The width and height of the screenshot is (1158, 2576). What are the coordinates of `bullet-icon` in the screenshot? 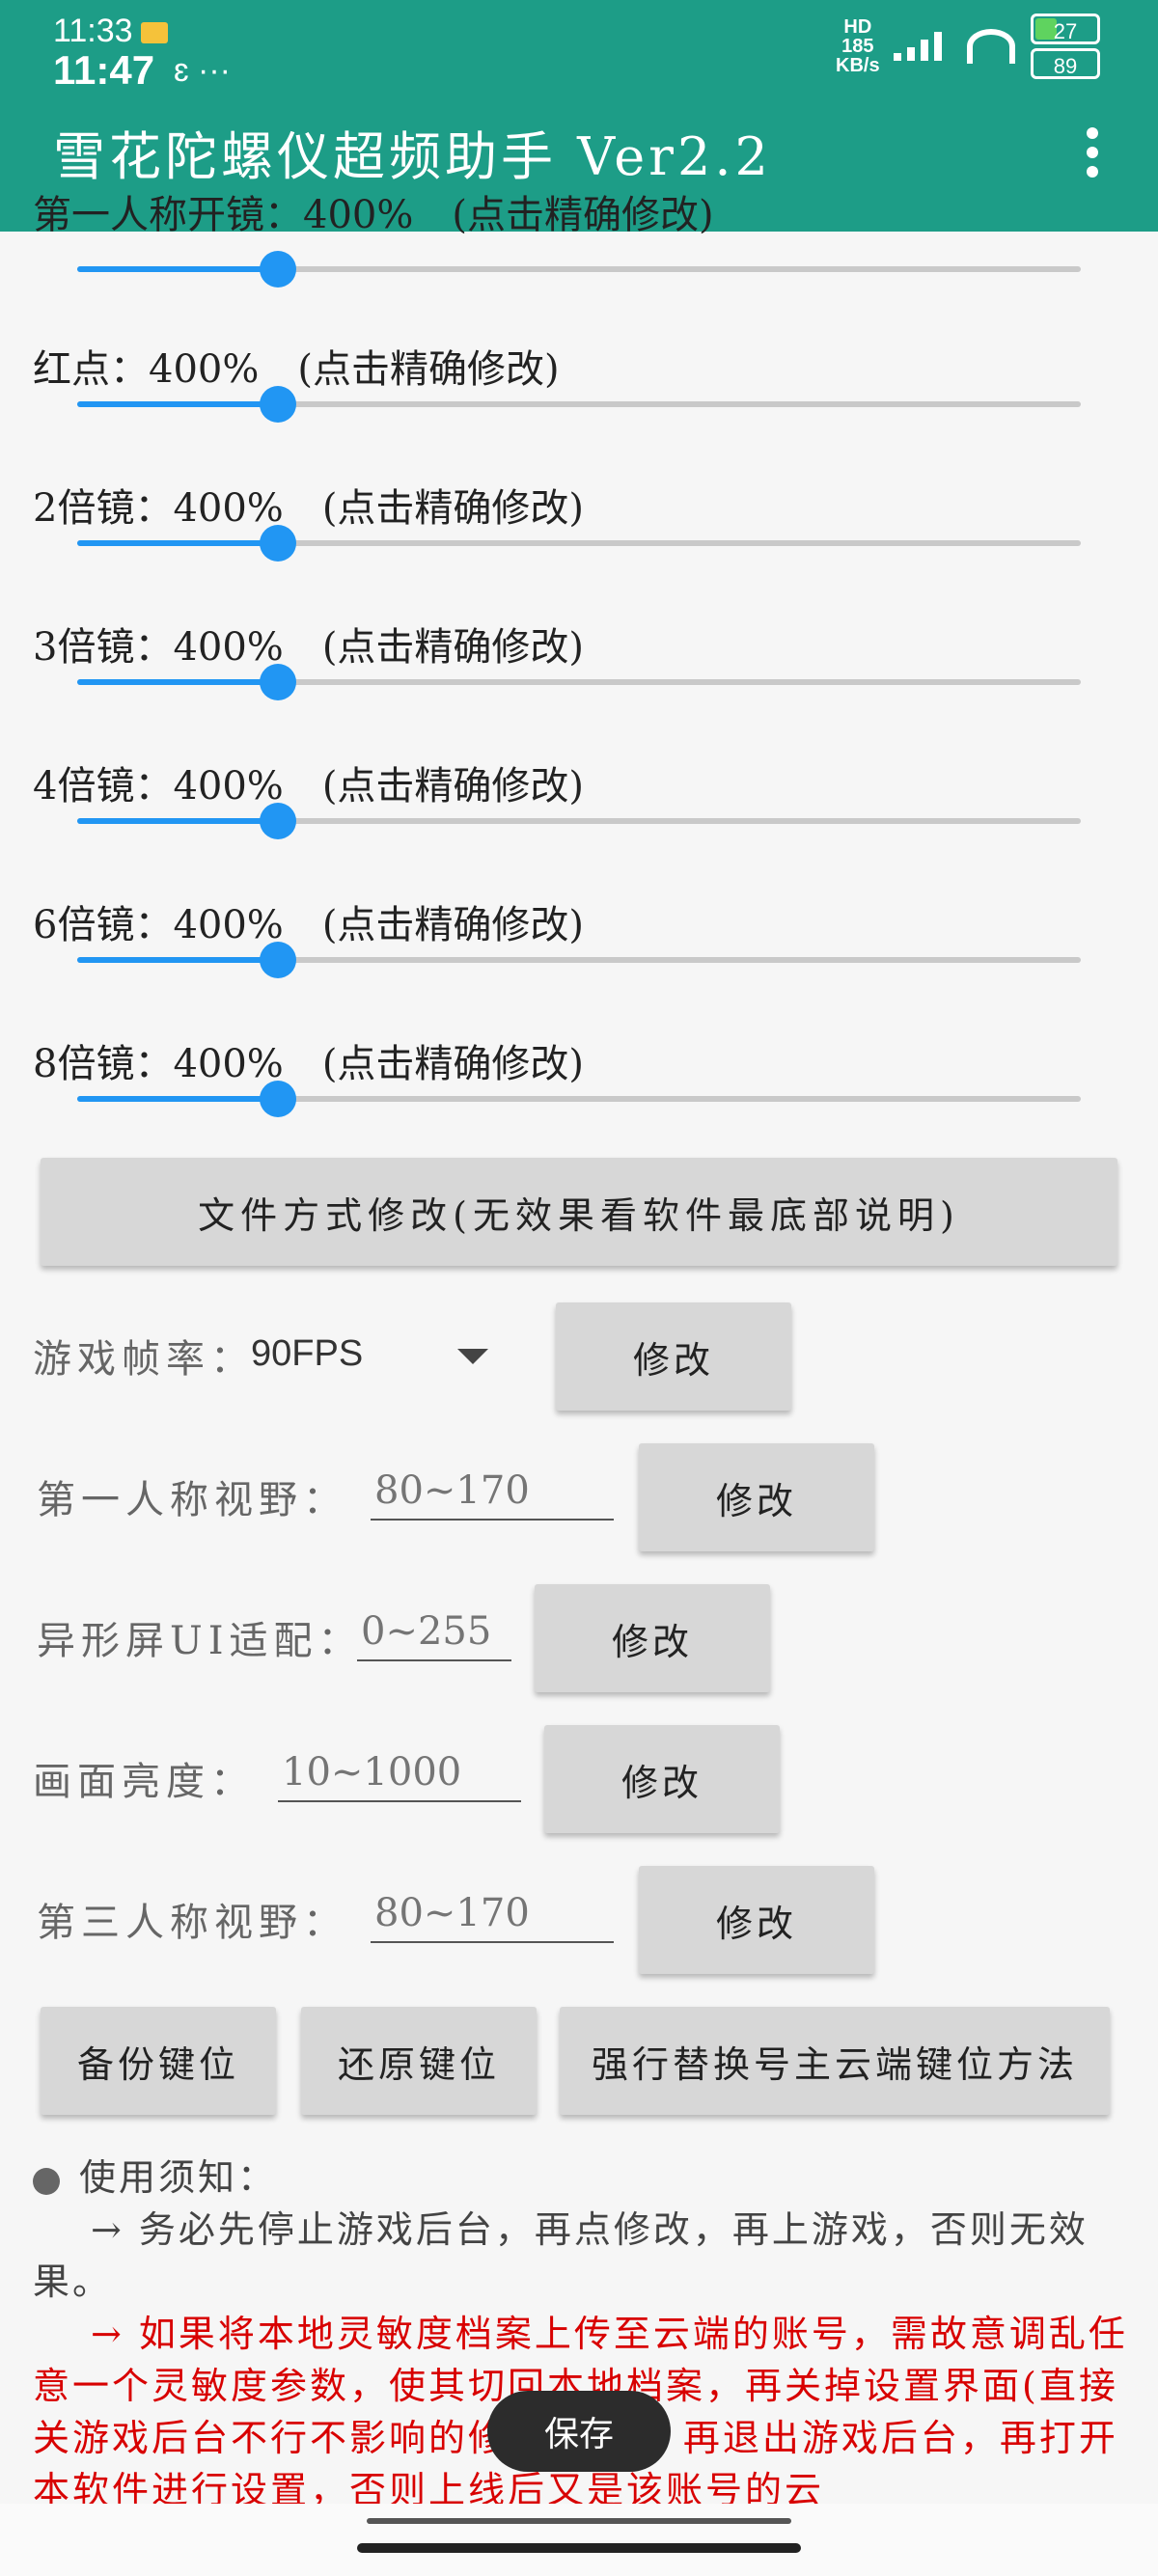 It's located at (46, 2181).